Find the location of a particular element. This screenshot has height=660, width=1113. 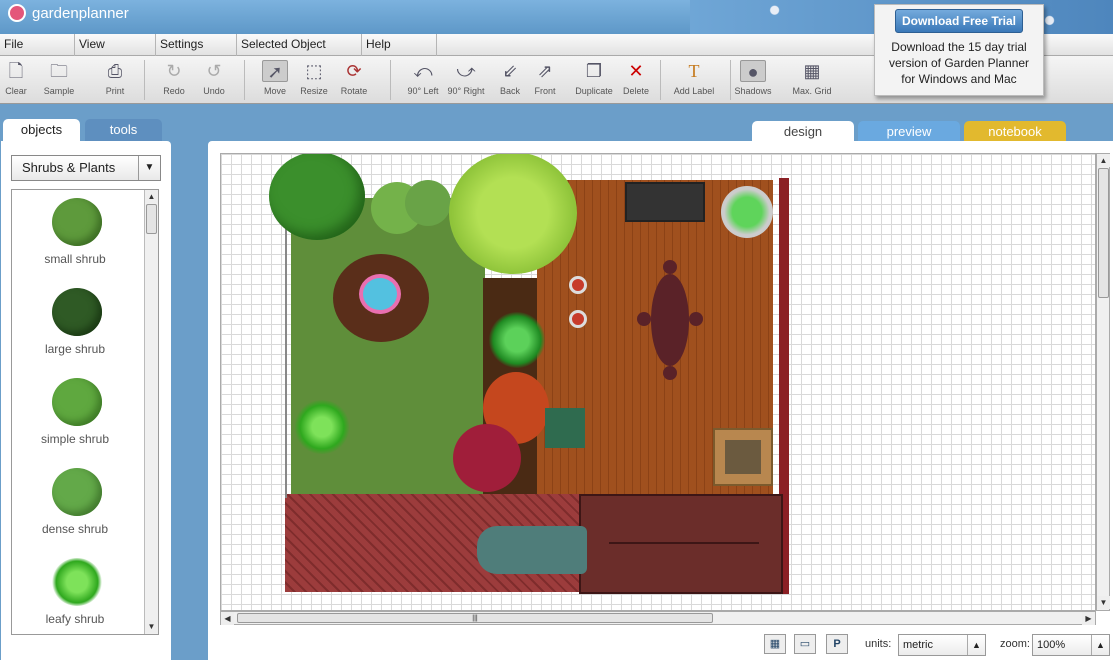

download-trial-button: Download Free Trial is located at coordinates (959, 21).